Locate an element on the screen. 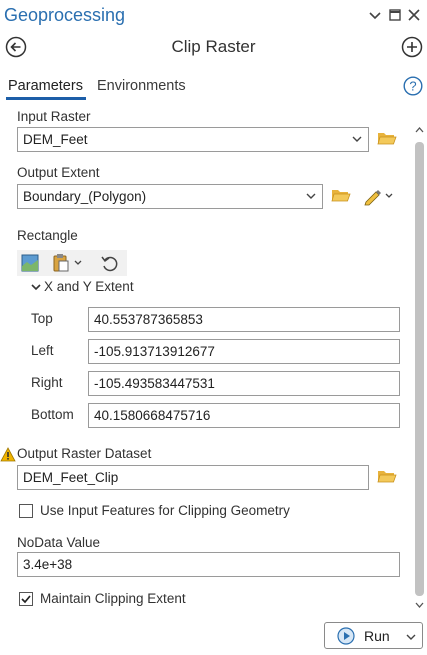 The height and width of the screenshot is (655, 427). active-tab-indicator is located at coordinates (46, 98).